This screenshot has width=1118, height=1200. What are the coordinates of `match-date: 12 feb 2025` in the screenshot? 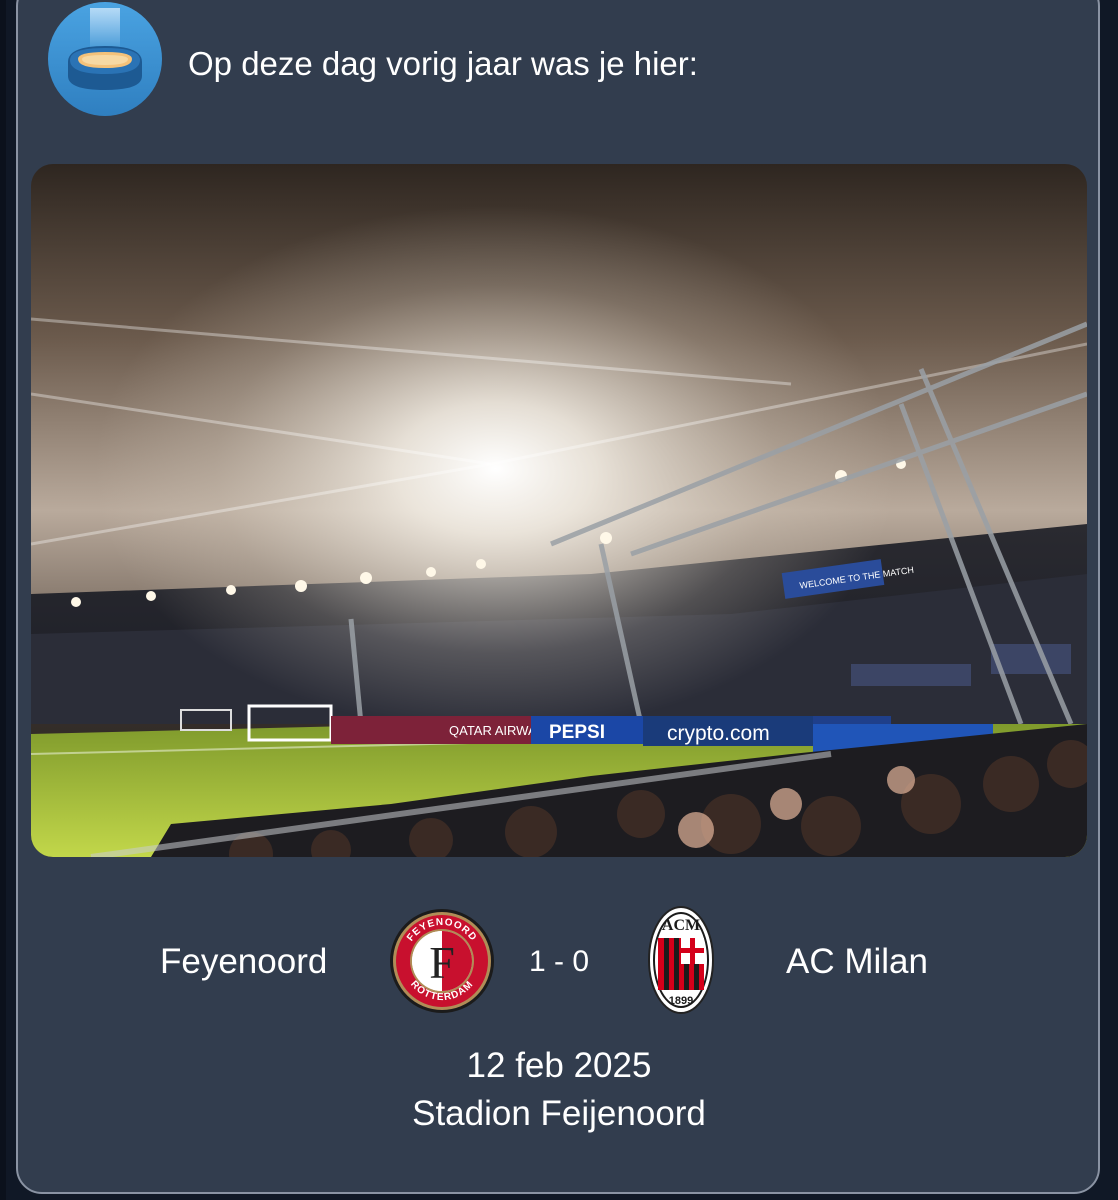 It's located at (559, 1065).